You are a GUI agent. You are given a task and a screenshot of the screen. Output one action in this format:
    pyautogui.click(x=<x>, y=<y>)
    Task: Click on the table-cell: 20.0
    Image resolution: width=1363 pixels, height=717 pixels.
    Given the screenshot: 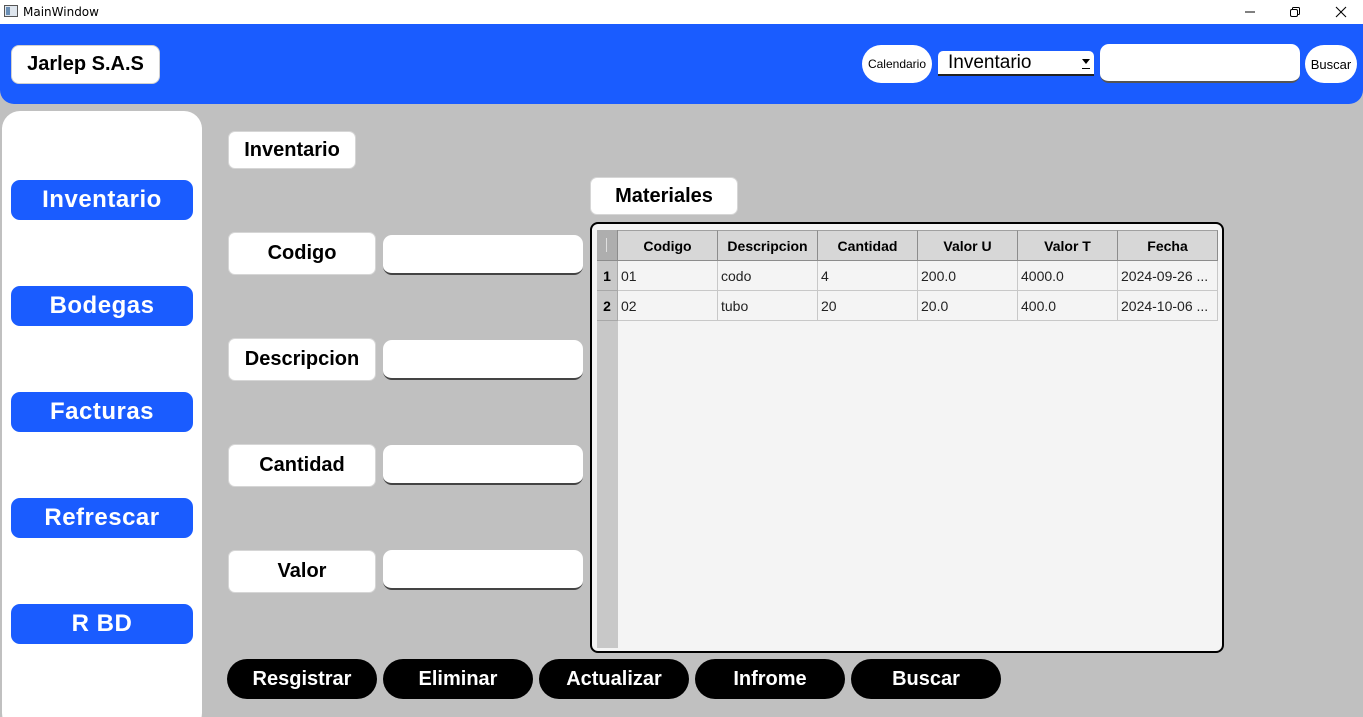 What is the action you would take?
    pyautogui.click(x=968, y=306)
    